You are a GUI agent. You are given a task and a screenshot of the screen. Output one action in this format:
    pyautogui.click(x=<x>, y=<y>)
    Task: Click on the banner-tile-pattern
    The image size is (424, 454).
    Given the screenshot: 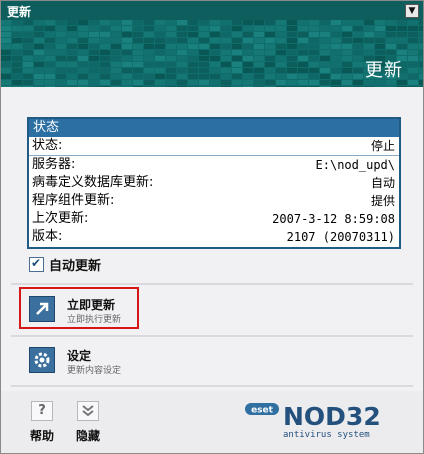 What is the action you would take?
    pyautogui.click(x=212, y=53)
    